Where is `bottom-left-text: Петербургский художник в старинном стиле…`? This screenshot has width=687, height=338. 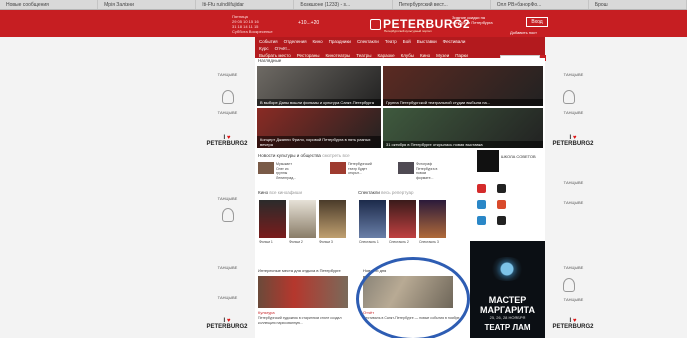
bottom-left-text: Петербургский художник в старинном стиле… is located at coordinates (308, 320).